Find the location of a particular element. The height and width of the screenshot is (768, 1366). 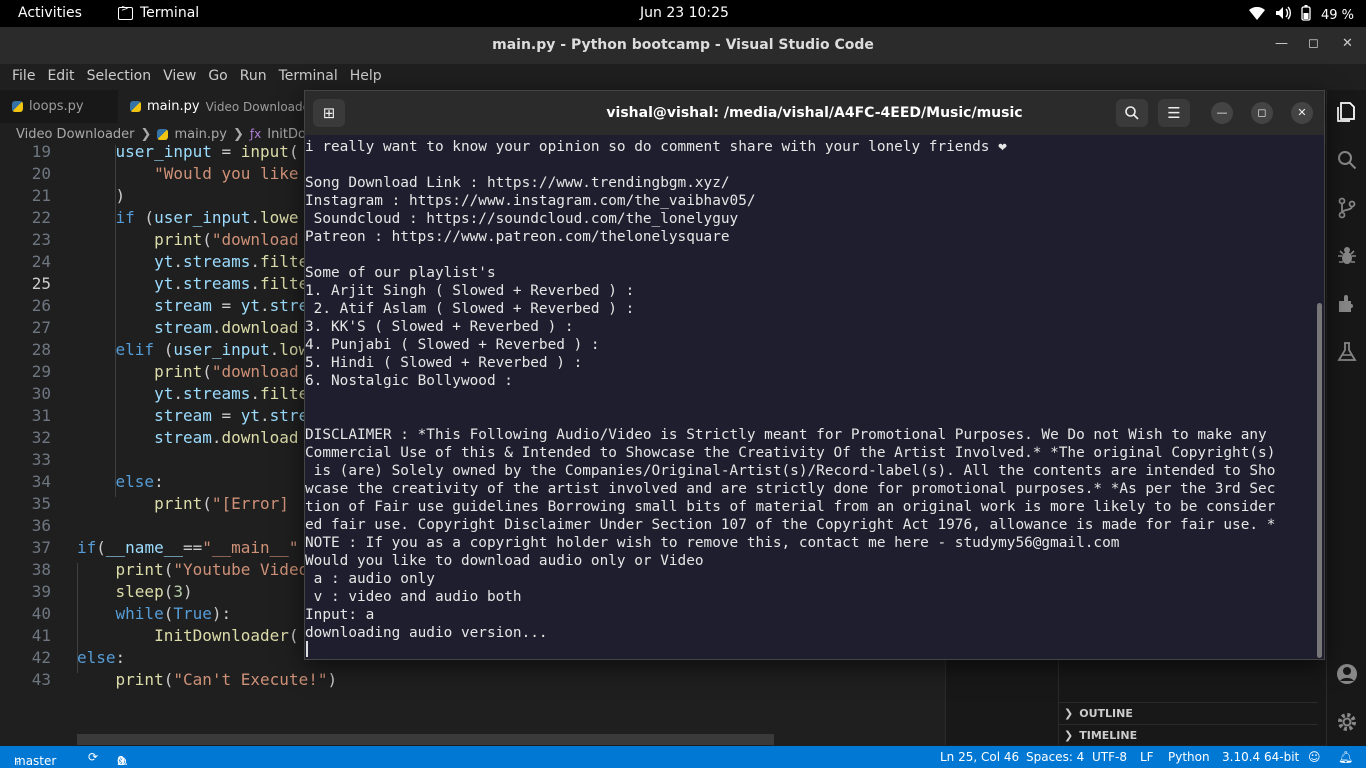

menu-edit: Edit is located at coordinates (60, 77).